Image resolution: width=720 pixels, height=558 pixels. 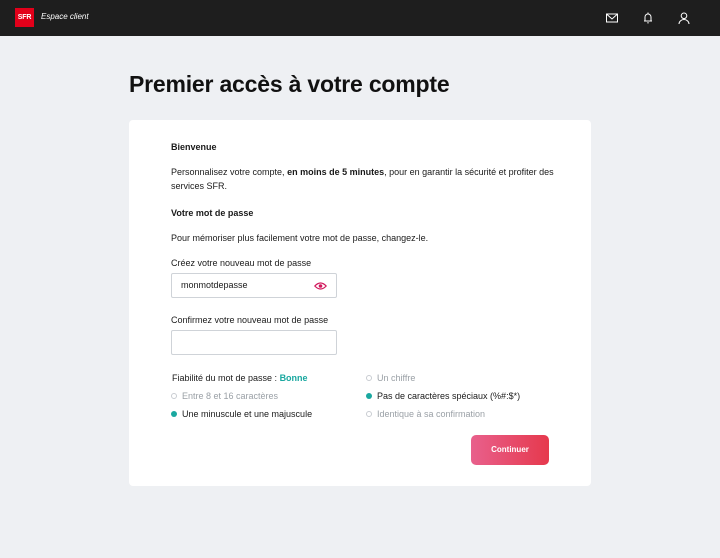 What do you see at coordinates (194, 147) in the screenshot?
I see `welcome-heading: Bienvenue` at bounding box center [194, 147].